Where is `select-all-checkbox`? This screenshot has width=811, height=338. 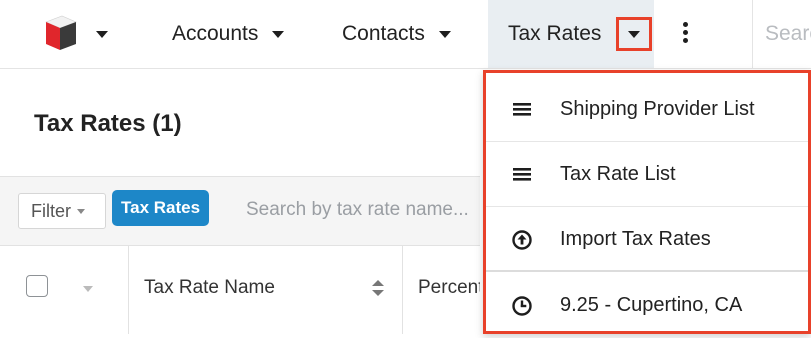 select-all-checkbox is located at coordinates (37, 286).